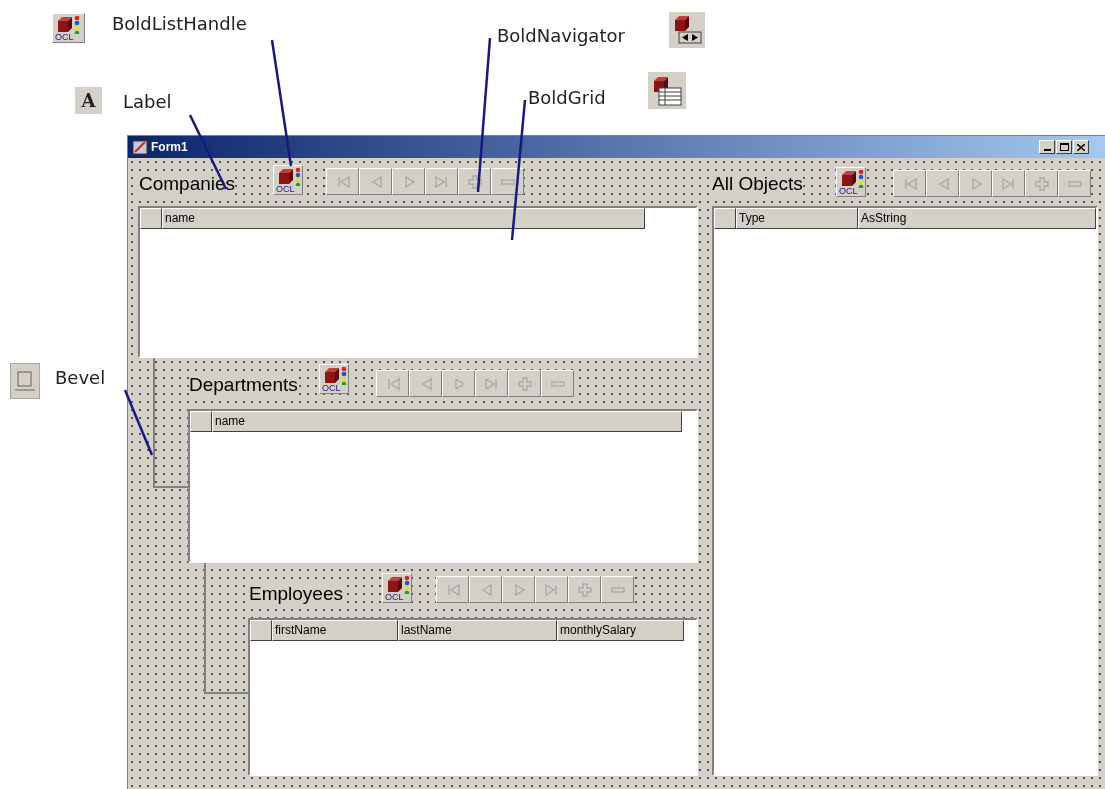 The height and width of the screenshot is (789, 1105). What do you see at coordinates (797, 218) in the screenshot?
I see `column-header: Type` at bounding box center [797, 218].